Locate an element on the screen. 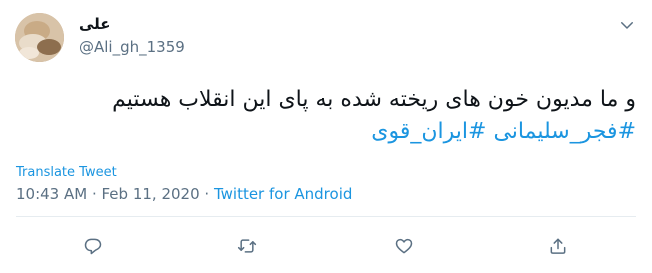 This screenshot has width=652, height=273. divider is located at coordinates (326, 216).